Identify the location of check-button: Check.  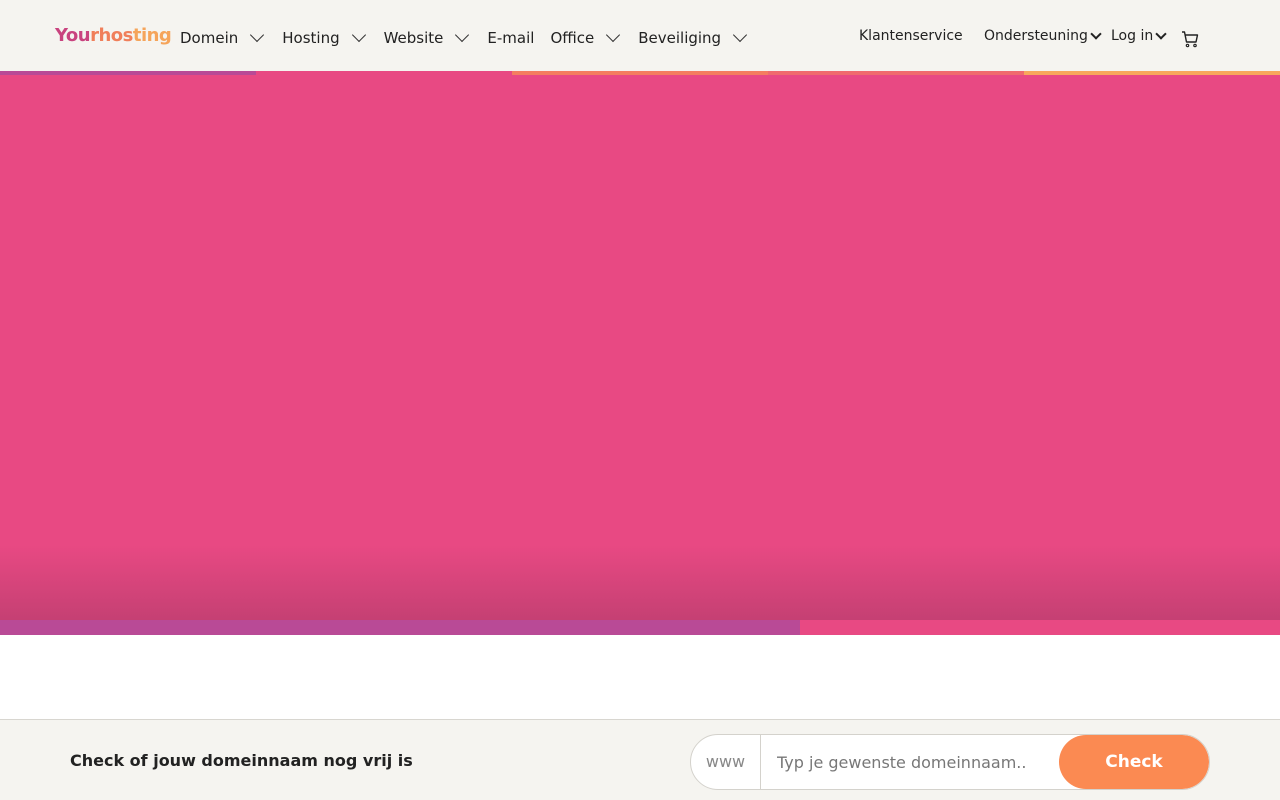
(1134, 762).